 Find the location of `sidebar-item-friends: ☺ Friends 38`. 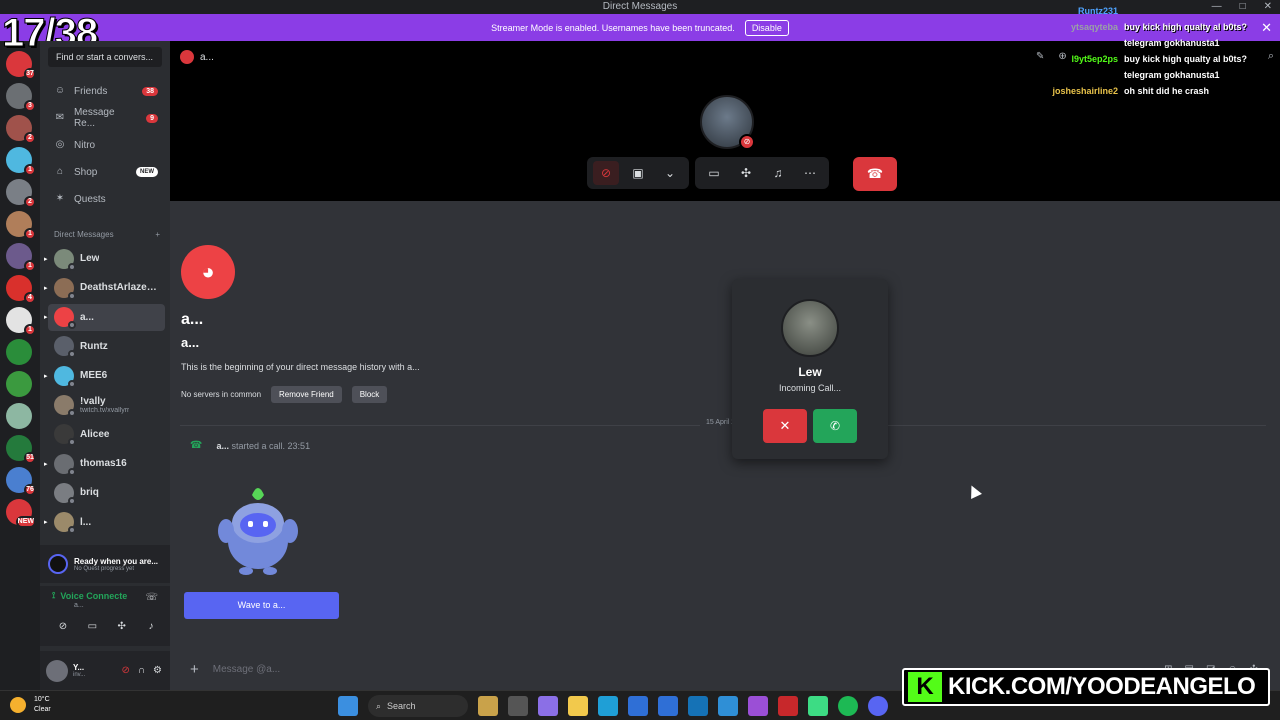

sidebar-item-friends: ☺ Friends 38 is located at coordinates (105, 91).